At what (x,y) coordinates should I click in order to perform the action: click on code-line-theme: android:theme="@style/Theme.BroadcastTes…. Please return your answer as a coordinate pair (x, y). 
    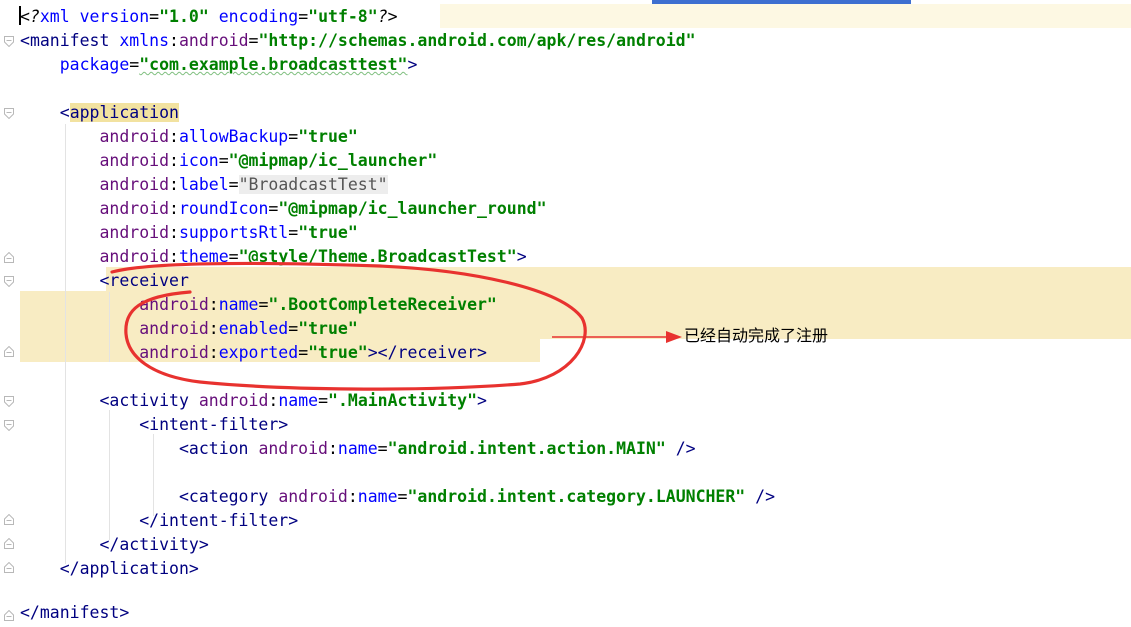
    Looking at the image, I should click on (273, 257).